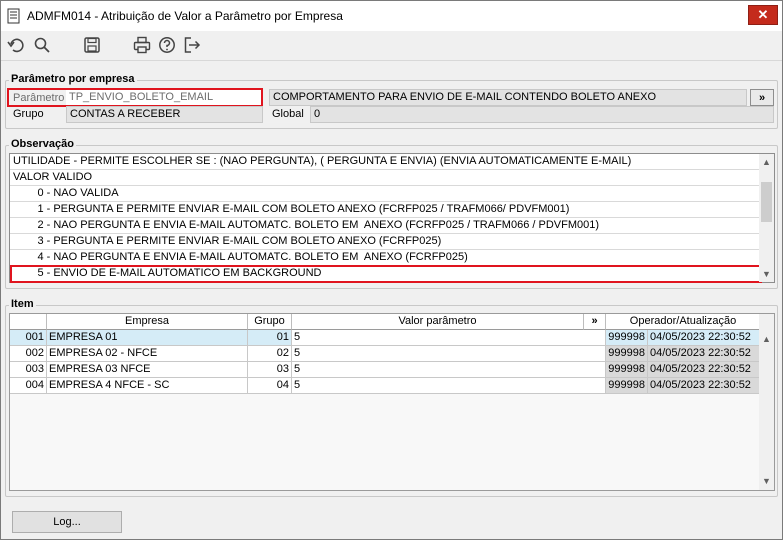 The width and height of the screenshot is (783, 540). I want to click on observacao-line: 0 - NAO VALIDA, so click(385, 194).